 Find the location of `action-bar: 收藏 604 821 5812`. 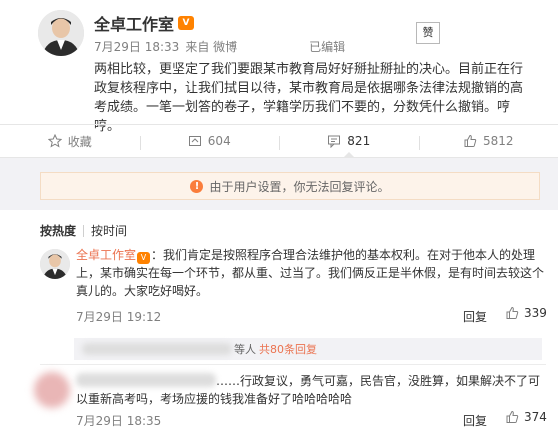

action-bar: 收藏 604 821 5812 is located at coordinates (279, 141).